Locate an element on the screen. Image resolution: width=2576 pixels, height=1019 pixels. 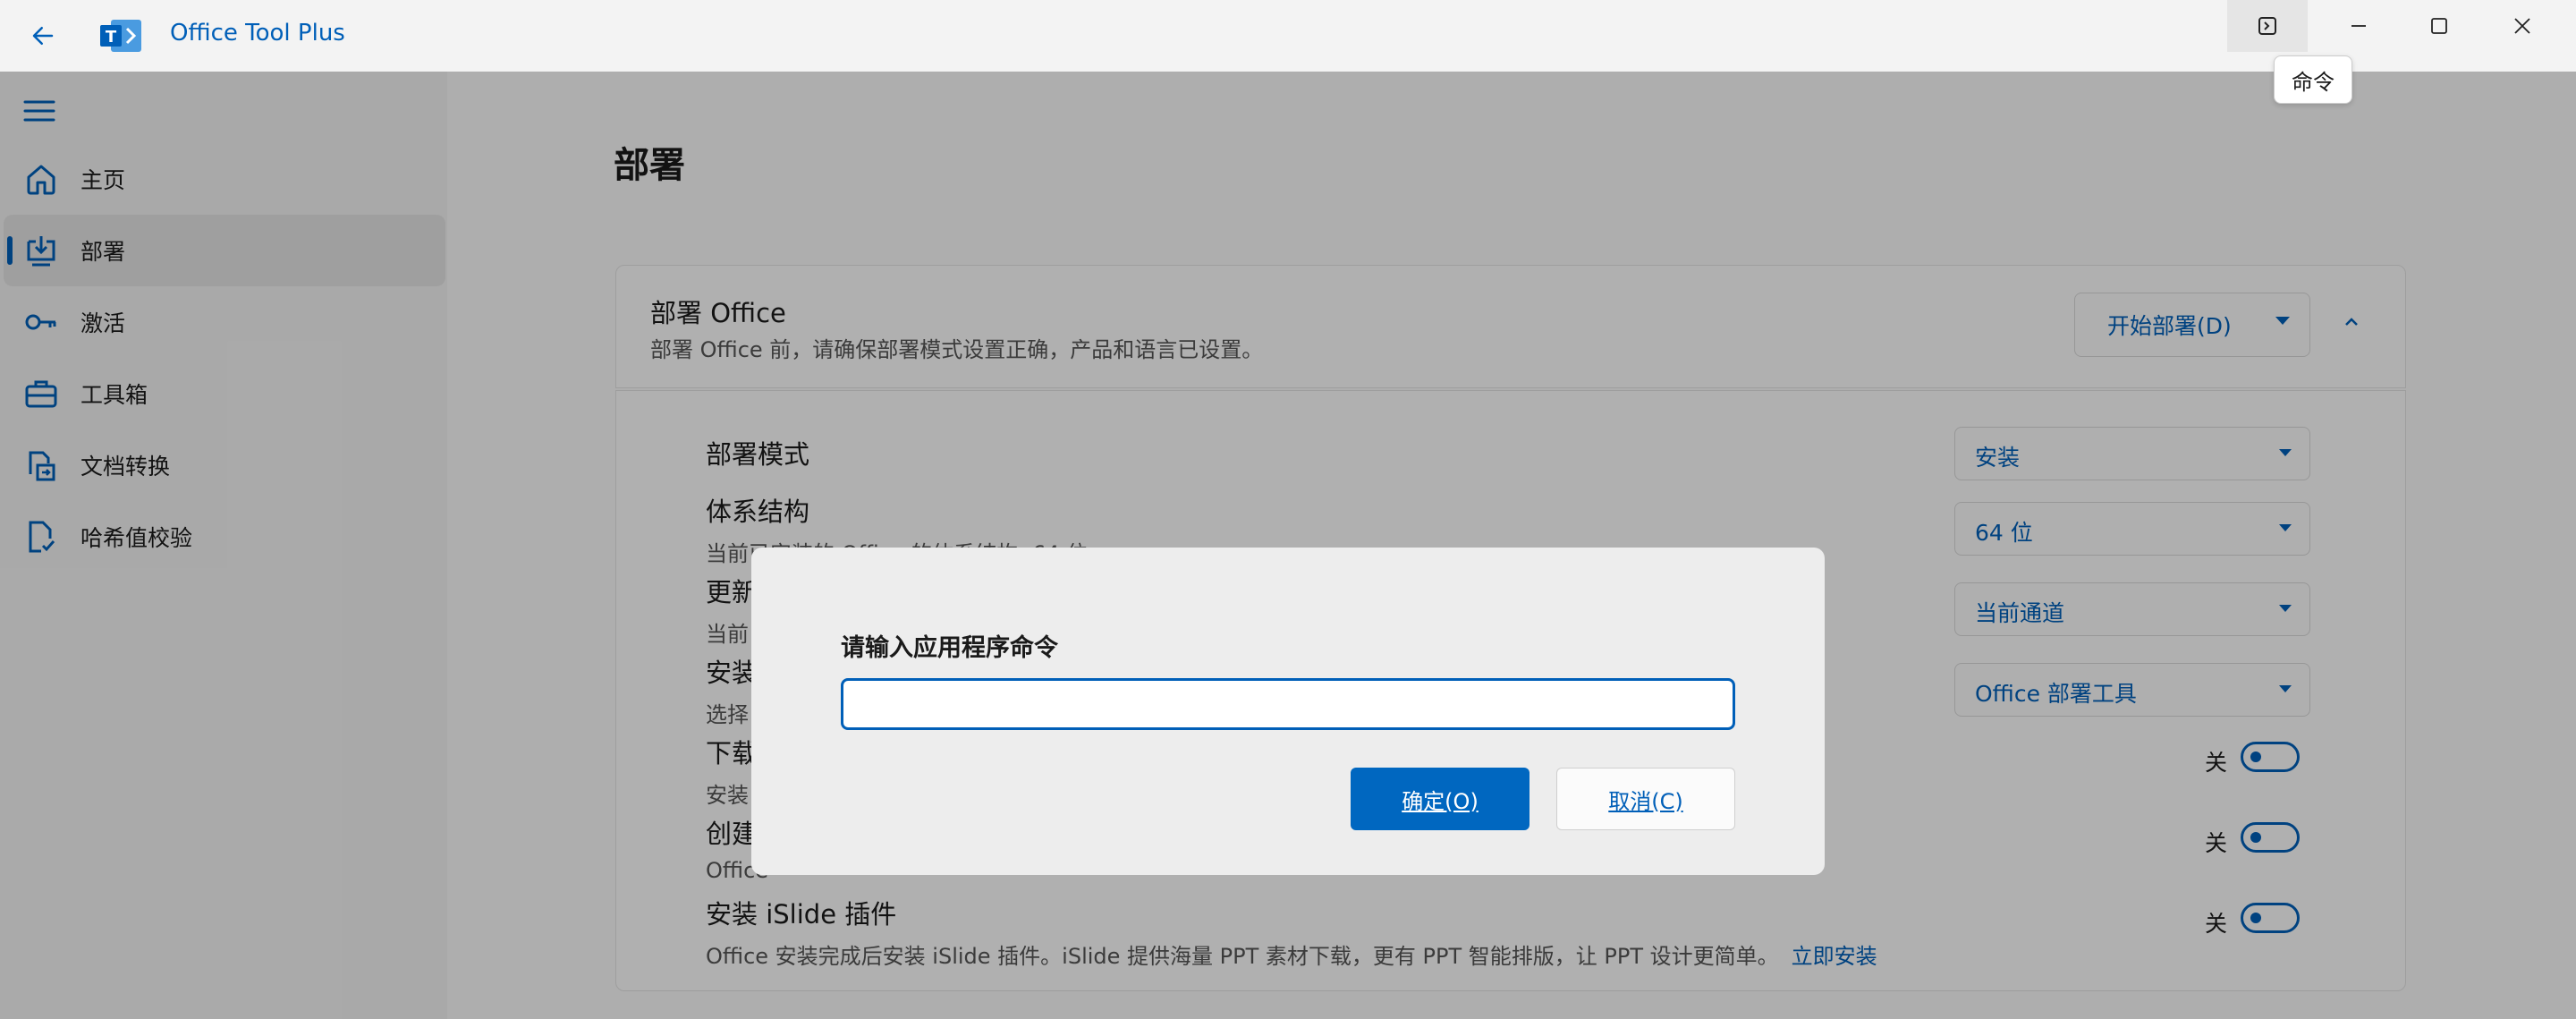
minimize-button is located at coordinates (2358, 26).